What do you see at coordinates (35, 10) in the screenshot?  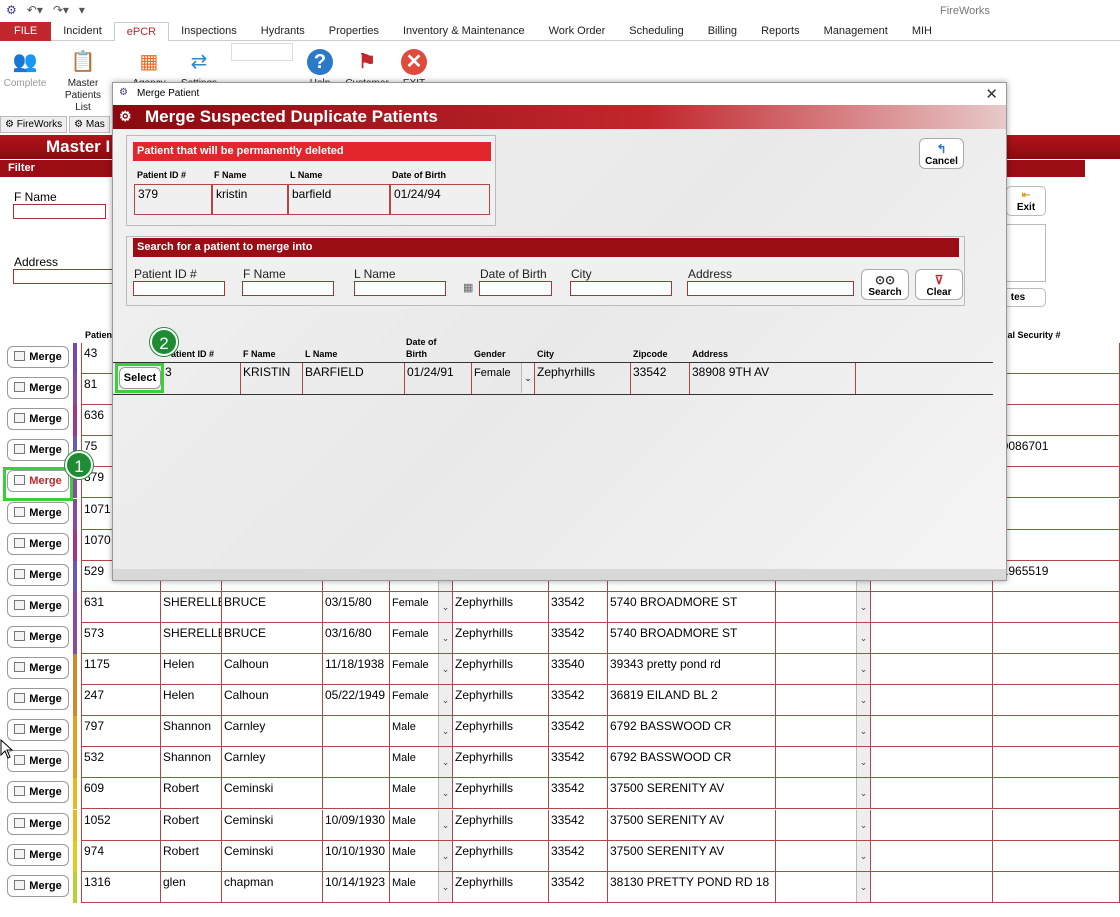 I see `undo-icon: ↶▾` at bounding box center [35, 10].